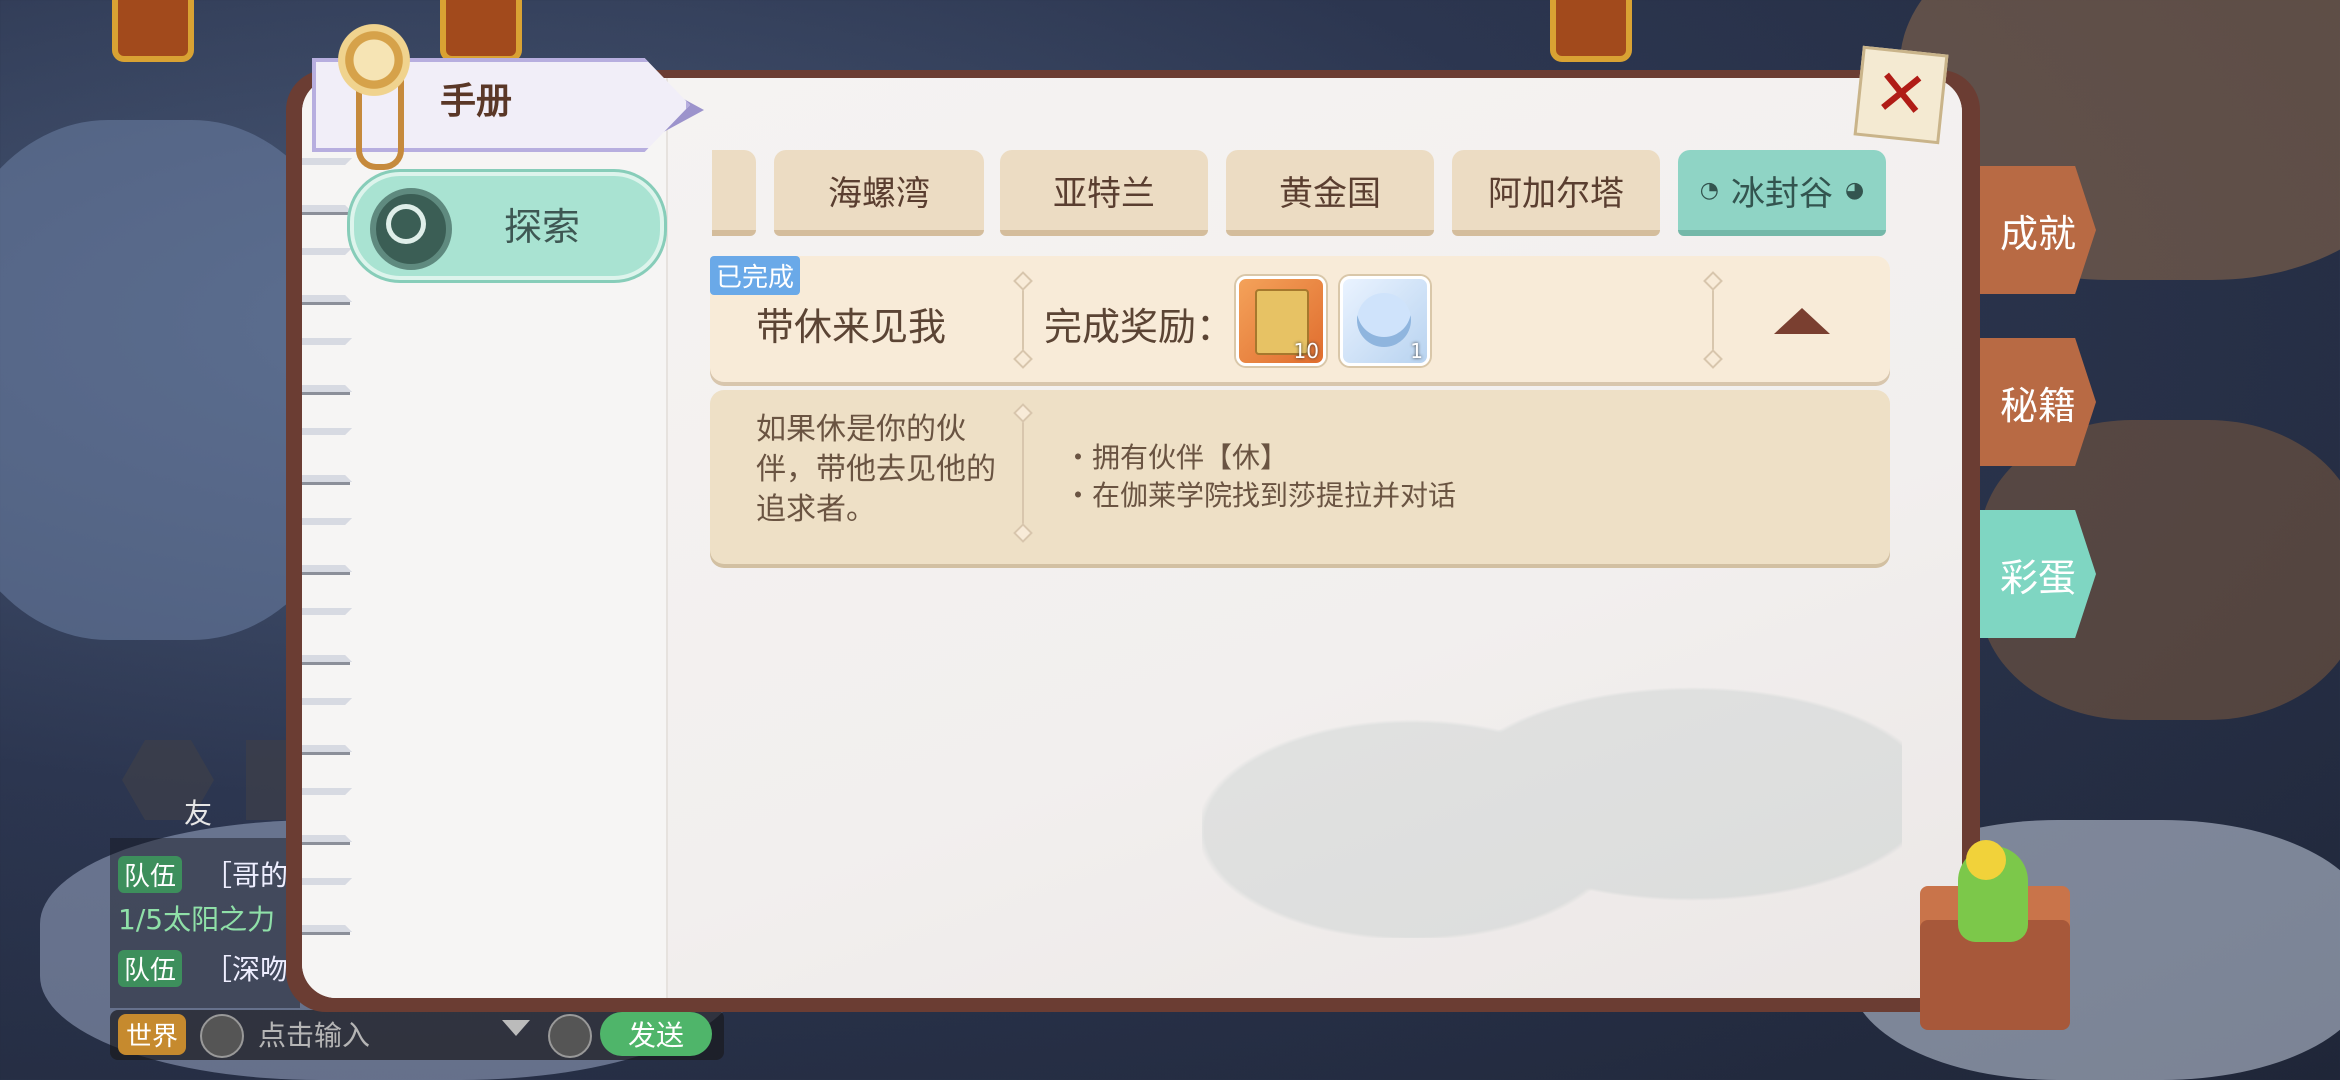 The height and width of the screenshot is (1080, 2340). What do you see at coordinates (734, 193) in the screenshot?
I see `tab-partial` at bounding box center [734, 193].